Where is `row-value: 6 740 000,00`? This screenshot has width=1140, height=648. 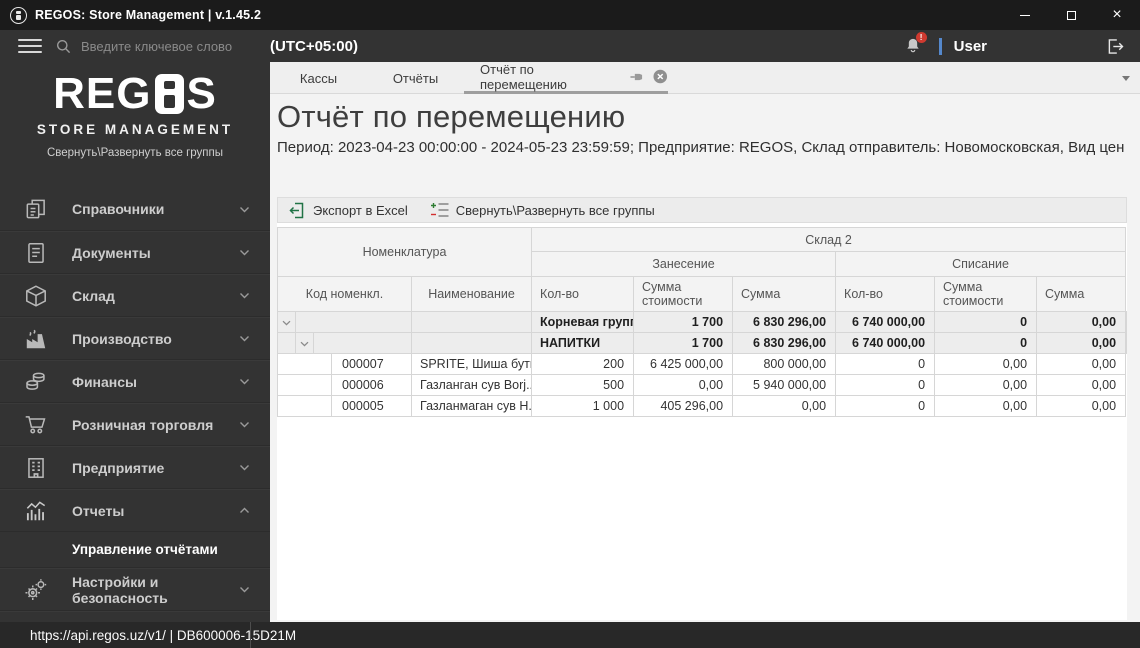 row-value: 6 740 000,00 is located at coordinates (885, 343).